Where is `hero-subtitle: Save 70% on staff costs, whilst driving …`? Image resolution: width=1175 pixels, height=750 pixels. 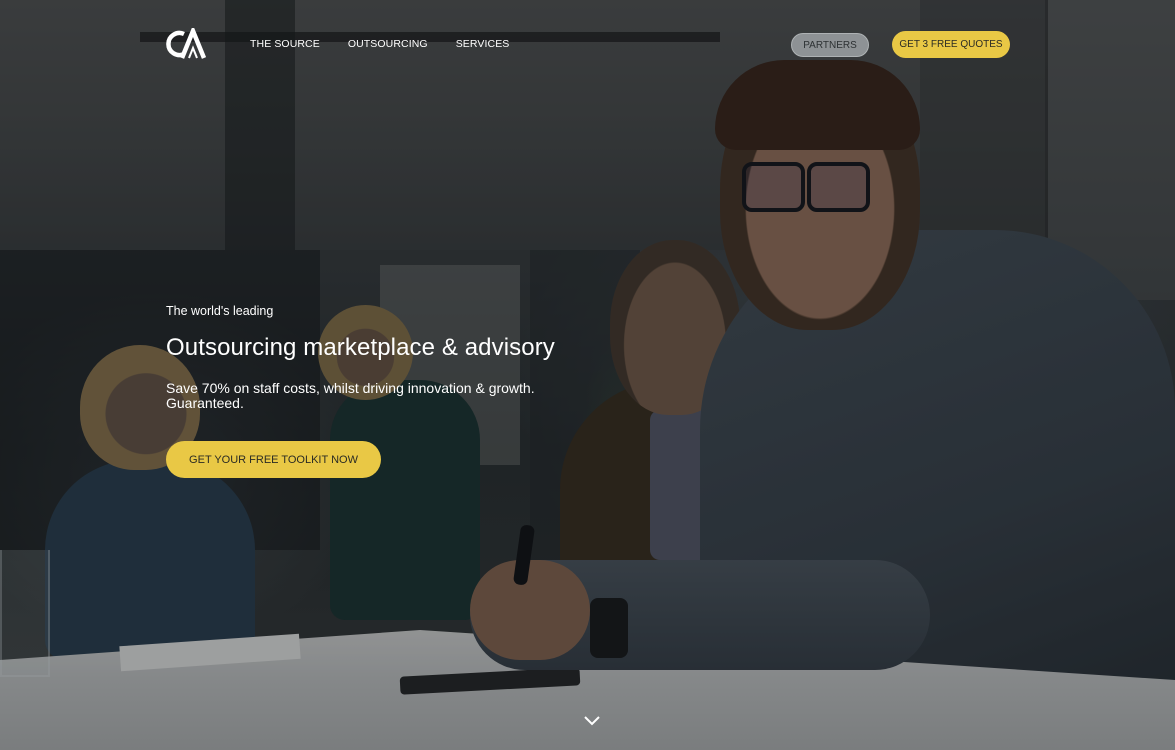 hero-subtitle: Save 70% on staff costs, whilst driving … is located at coordinates (350, 395).